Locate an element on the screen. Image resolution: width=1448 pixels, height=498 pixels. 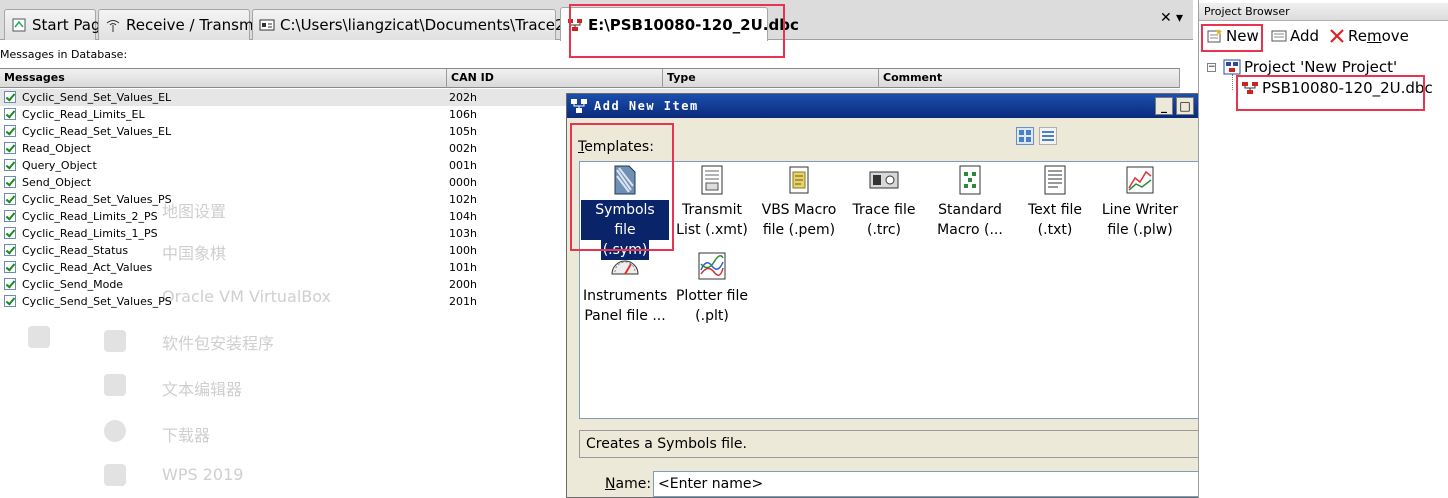
message-can-id: 200h is located at coordinates (463, 284).